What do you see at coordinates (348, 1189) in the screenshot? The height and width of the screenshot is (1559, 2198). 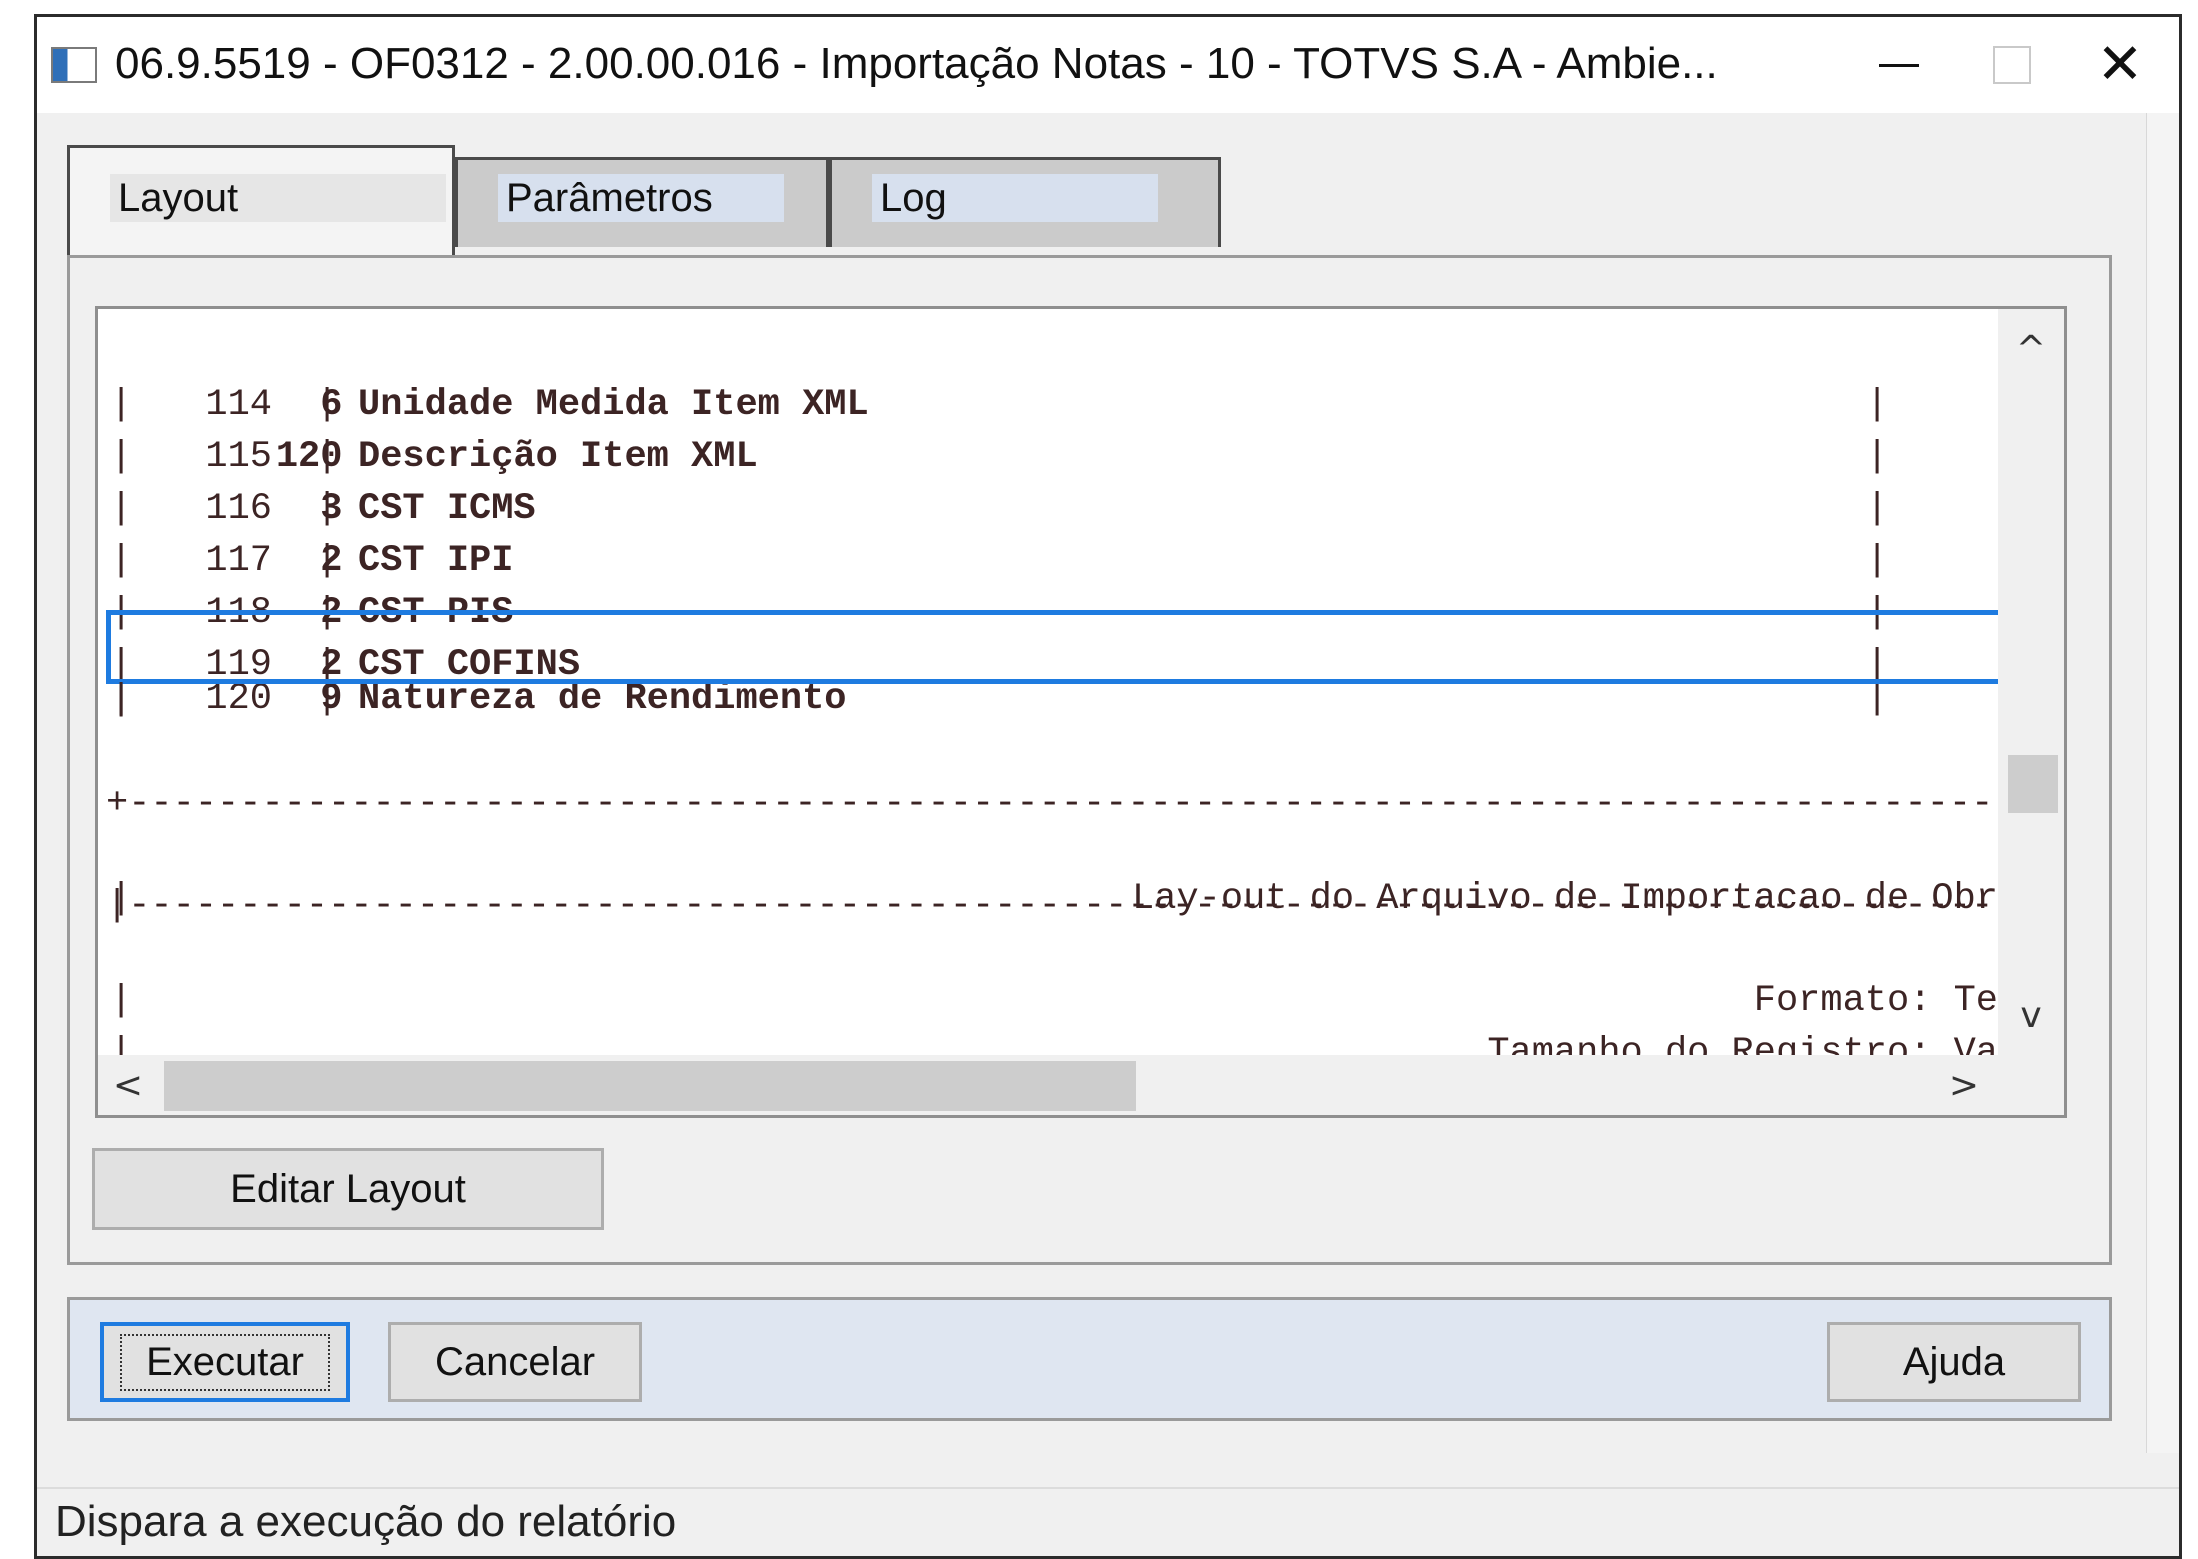 I see `edit-layout-button: Editar Layout` at bounding box center [348, 1189].